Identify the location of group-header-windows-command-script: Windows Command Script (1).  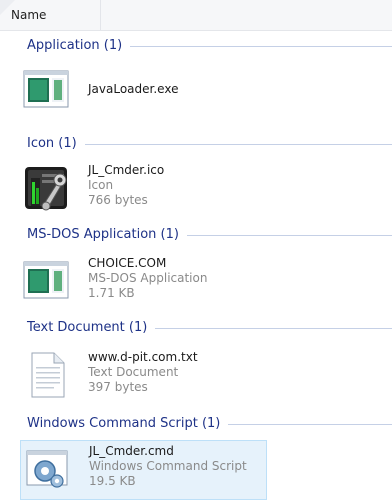
(196, 425).